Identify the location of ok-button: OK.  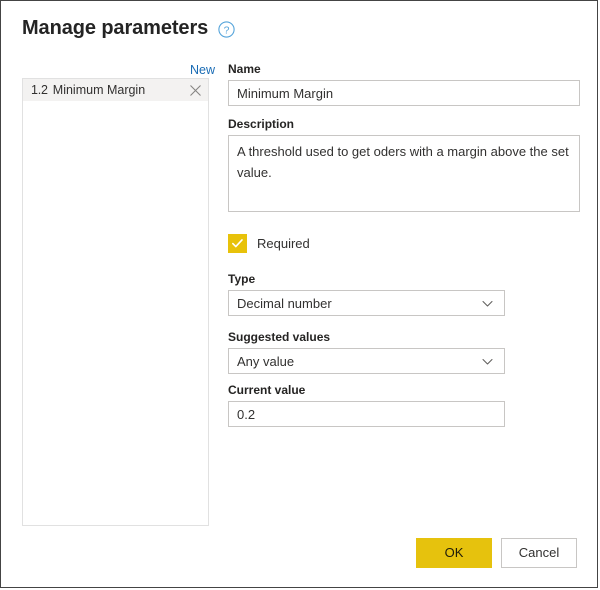
(454, 553).